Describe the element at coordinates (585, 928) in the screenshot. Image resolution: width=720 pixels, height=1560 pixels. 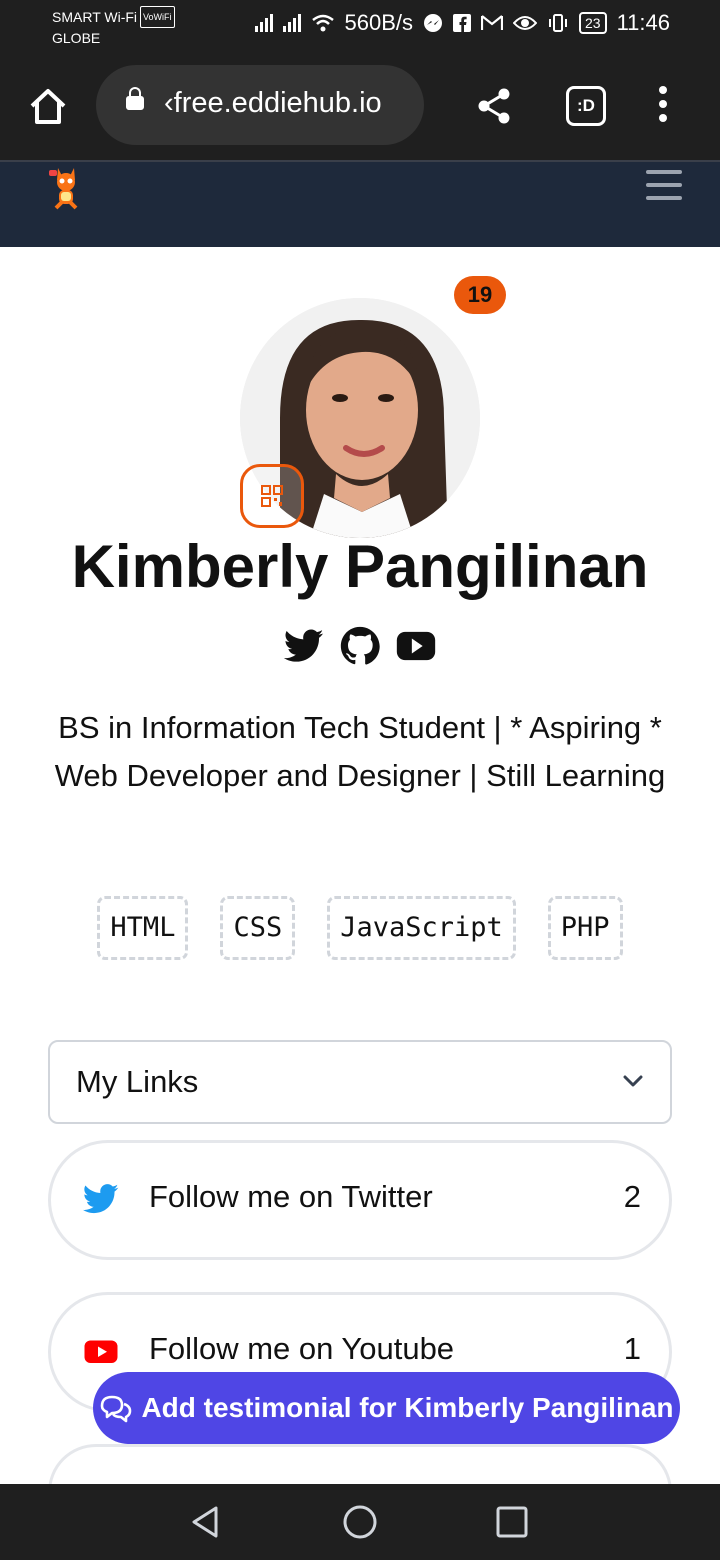
I see `tag-php: PHP` at that location.